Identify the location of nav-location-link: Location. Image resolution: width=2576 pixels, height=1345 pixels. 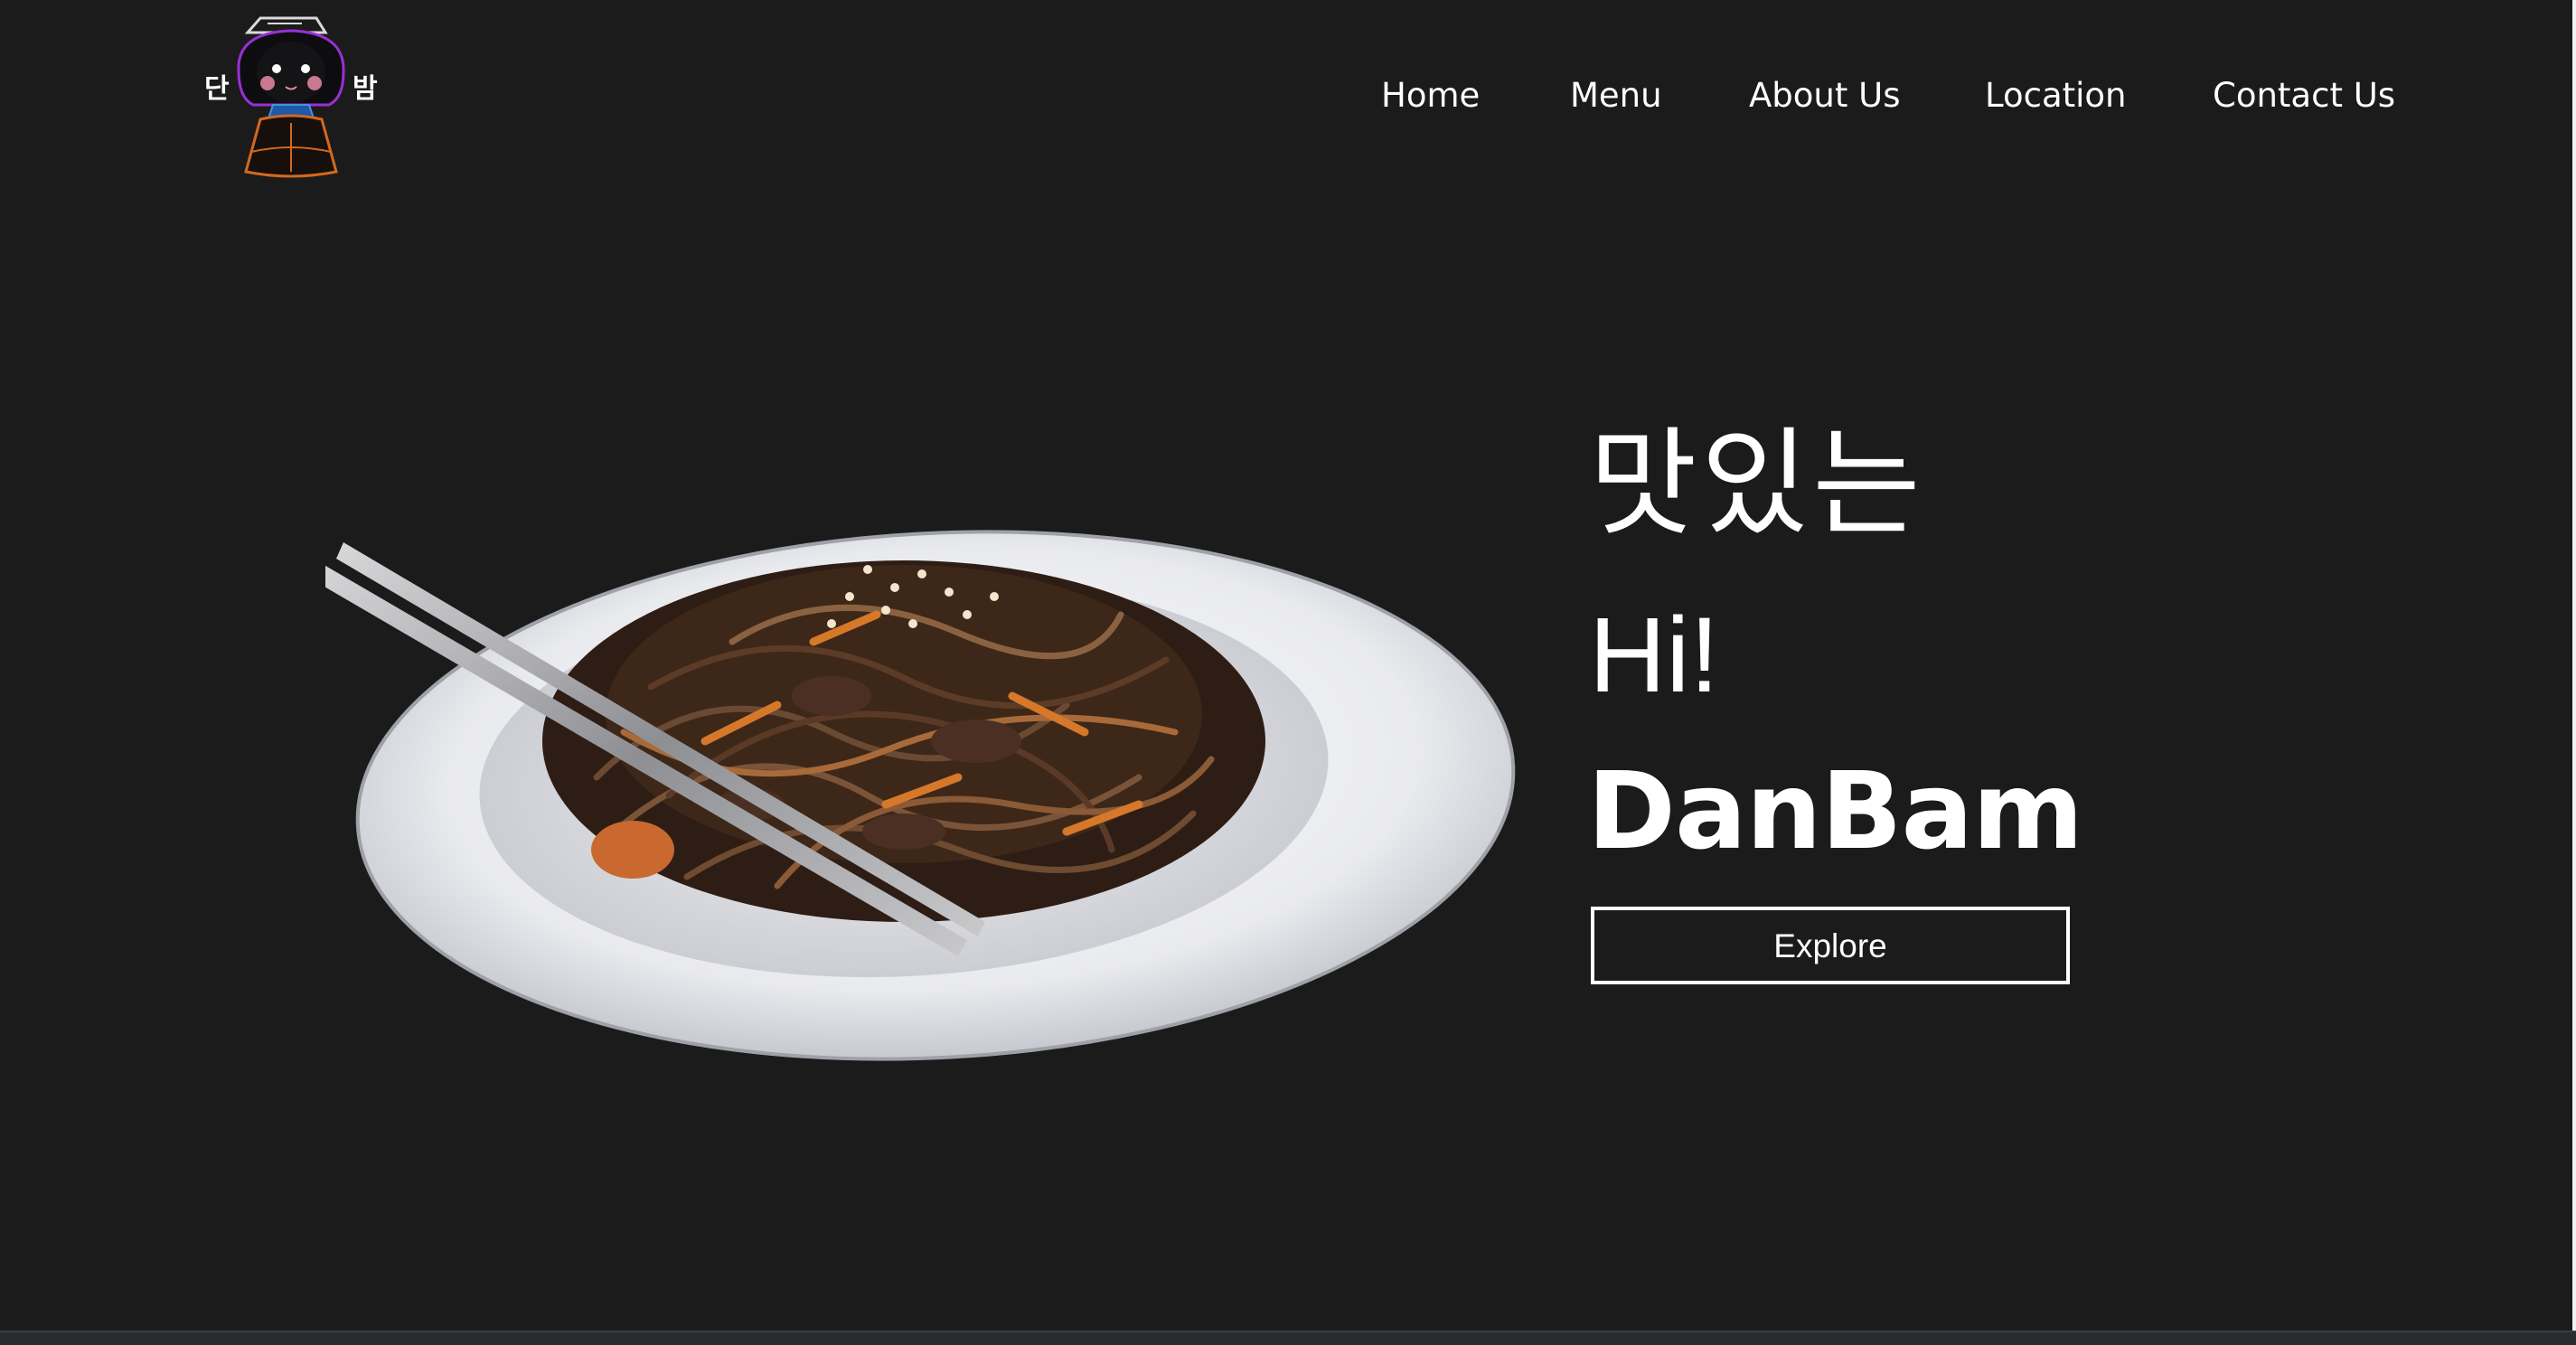
(2056, 96).